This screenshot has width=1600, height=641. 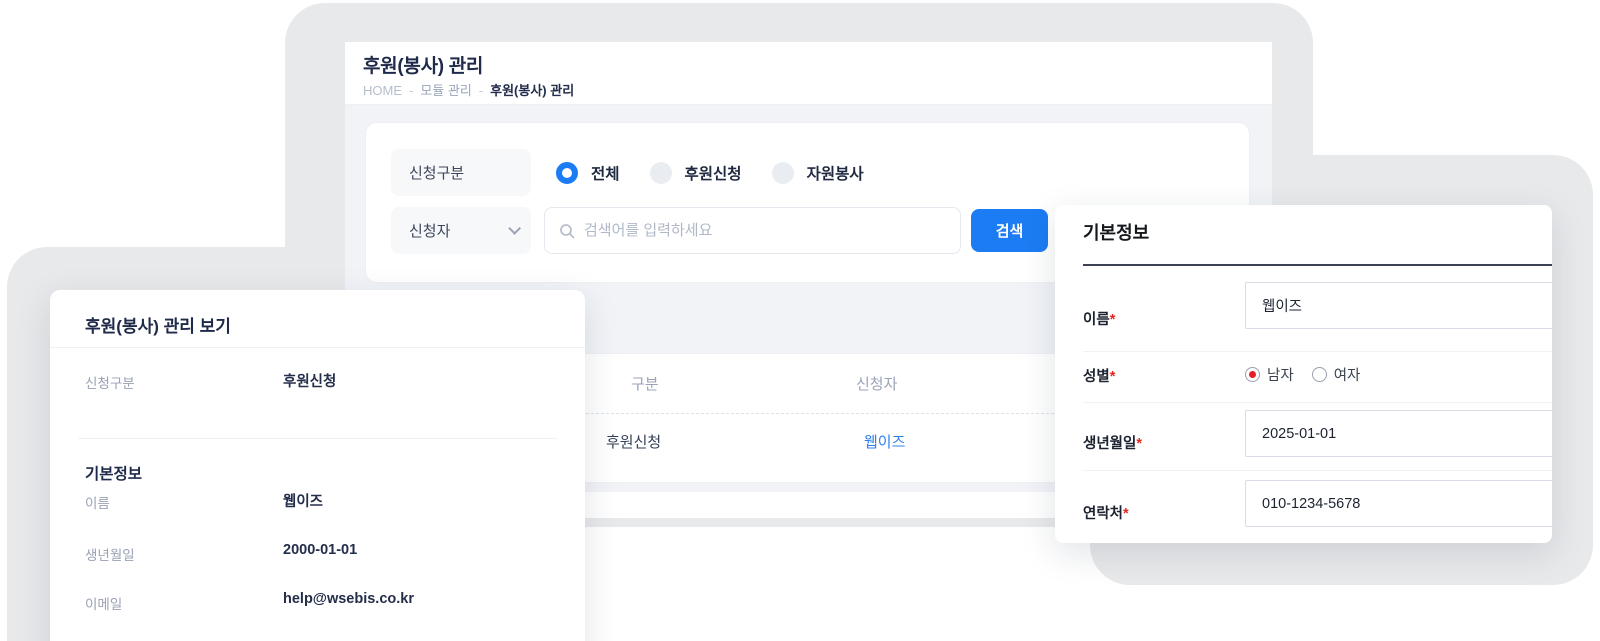 What do you see at coordinates (1096, 377) in the screenshot?
I see `label-text: 성별` at bounding box center [1096, 377].